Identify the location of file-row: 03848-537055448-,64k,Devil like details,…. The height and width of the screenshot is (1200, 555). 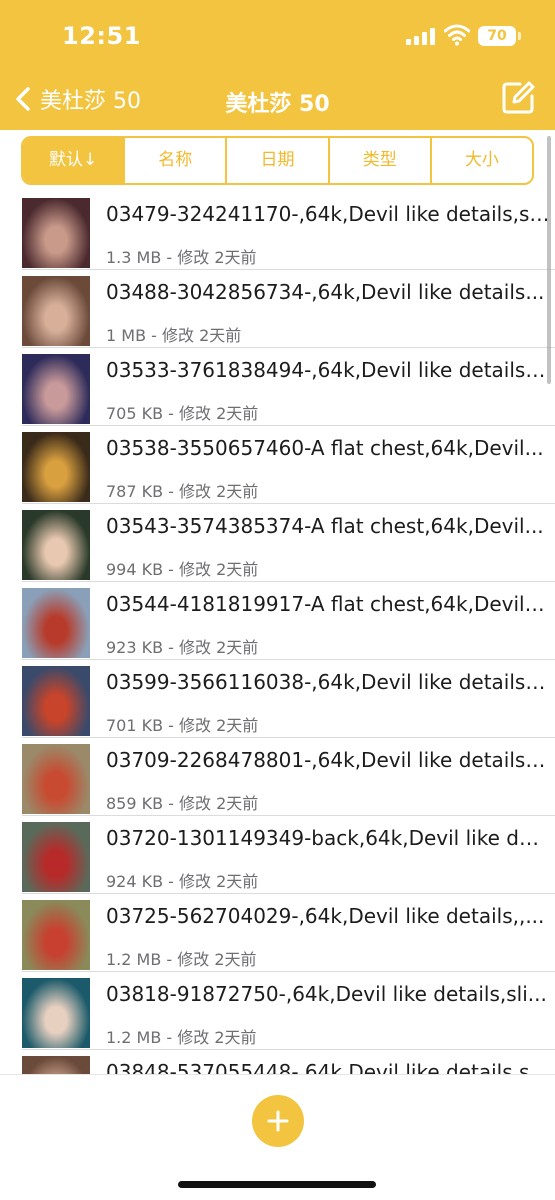
(277, 1062).